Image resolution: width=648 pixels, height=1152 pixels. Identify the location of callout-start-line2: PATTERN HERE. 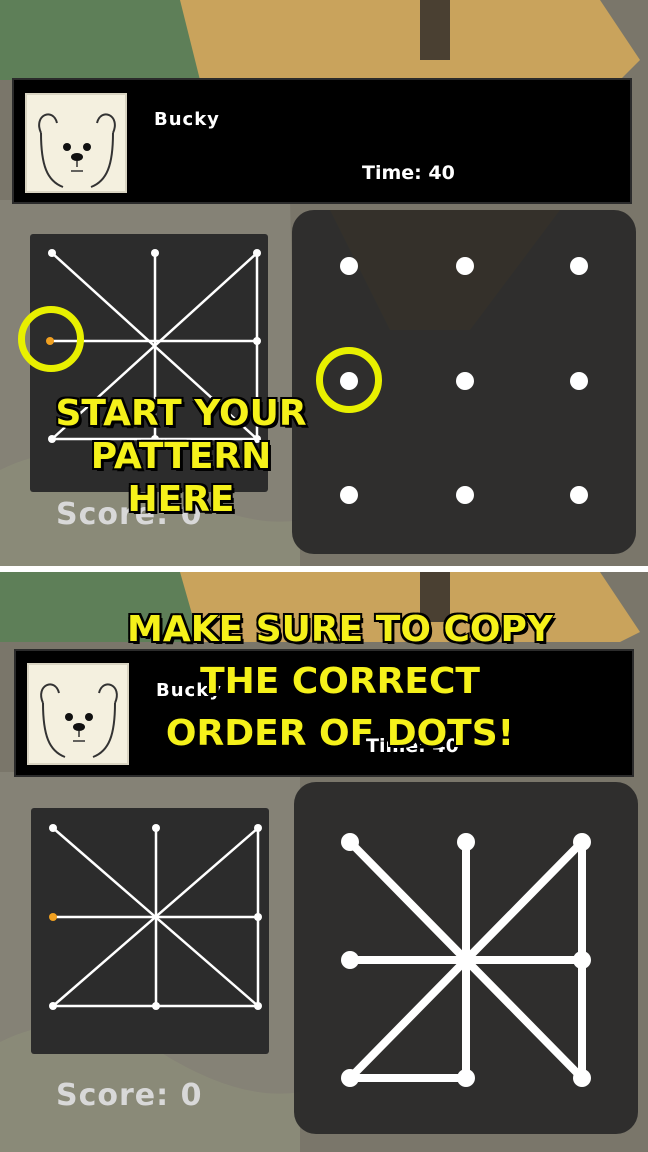
(181, 478).